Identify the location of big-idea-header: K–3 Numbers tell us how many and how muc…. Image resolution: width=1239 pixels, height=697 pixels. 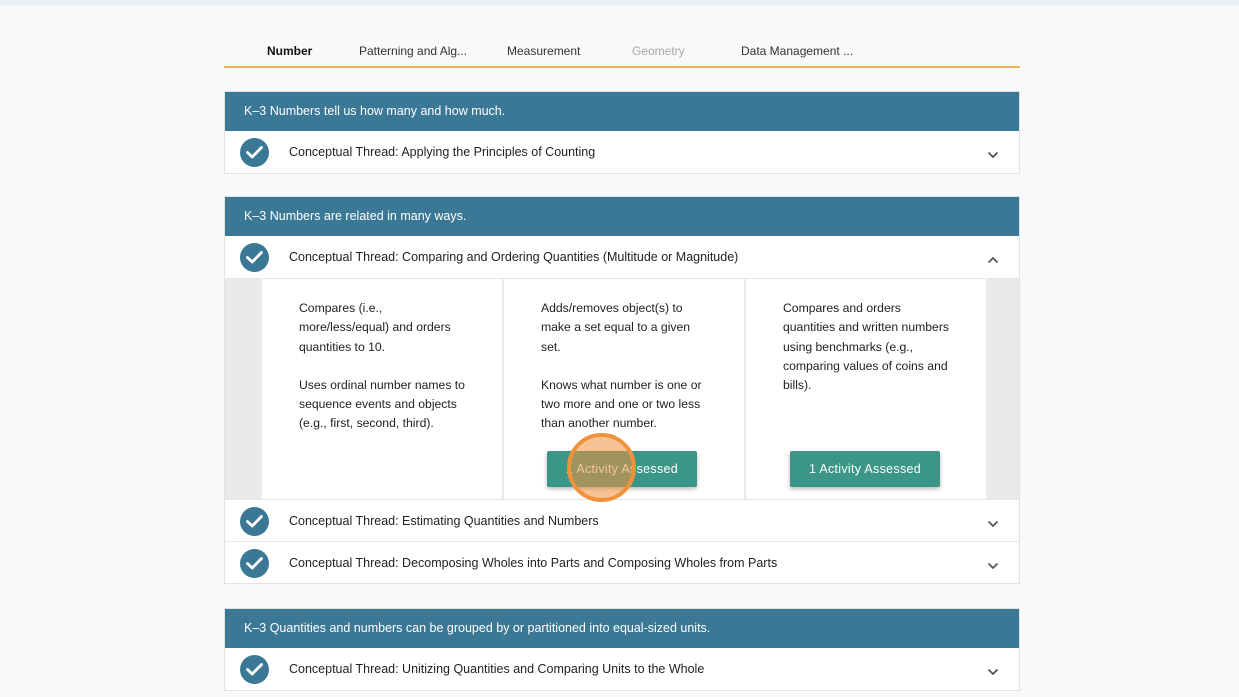
(622, 111).